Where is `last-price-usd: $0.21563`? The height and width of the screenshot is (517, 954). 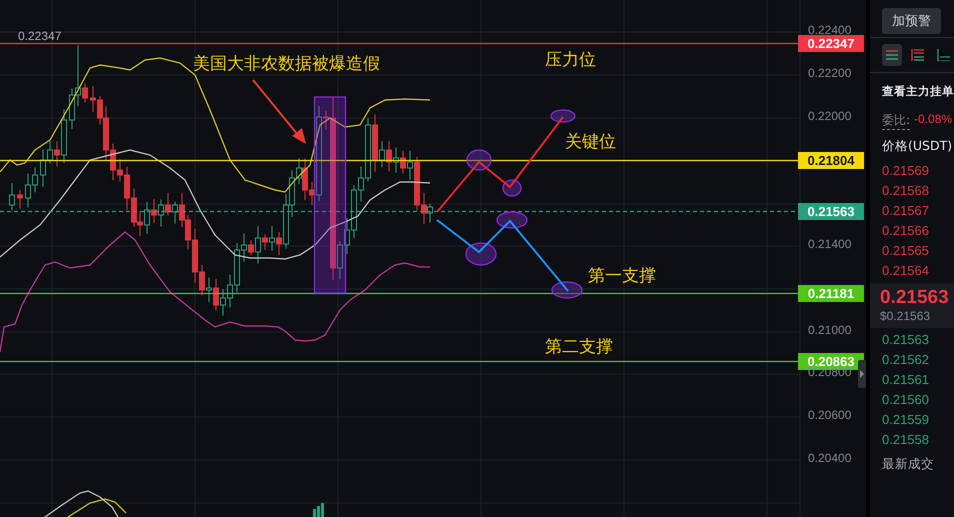 last-price-usd: $0.21563 is located at coordinates (906, 316).